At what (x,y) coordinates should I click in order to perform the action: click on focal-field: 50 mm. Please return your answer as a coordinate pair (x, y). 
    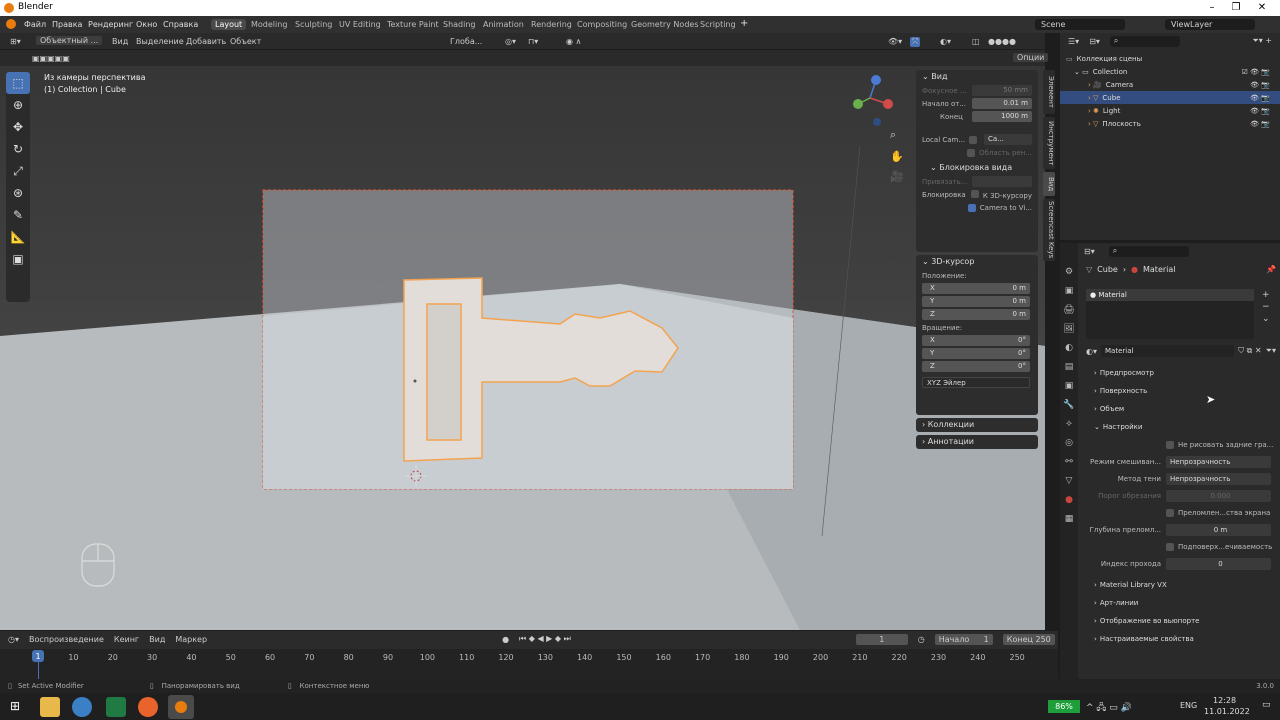
    Looking at the image, I should click on (1002, 90).